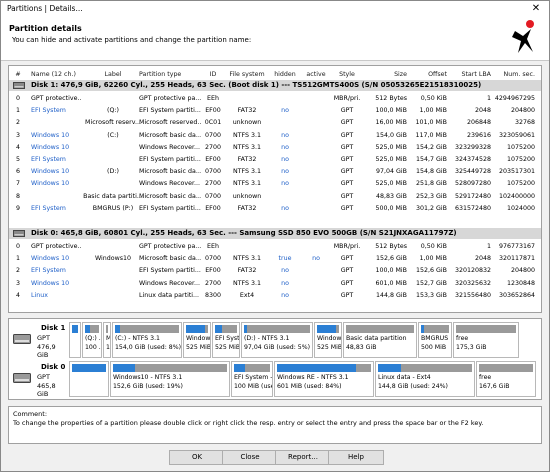  What do you see at coordinates (17, 98) in the screenshot?
I see `table-cell: 0` at bounding box center [17, 98].